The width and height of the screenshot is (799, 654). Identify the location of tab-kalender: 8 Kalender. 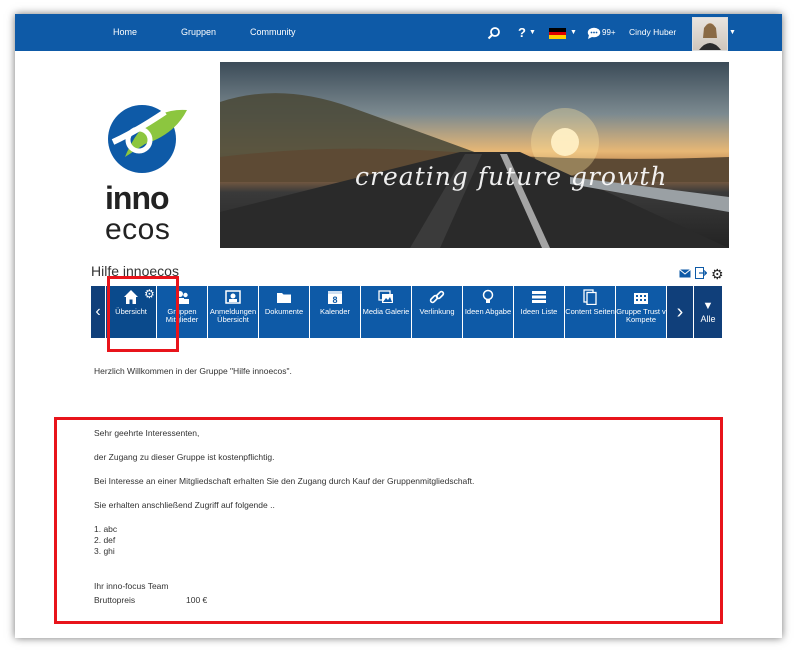
(335, 312).